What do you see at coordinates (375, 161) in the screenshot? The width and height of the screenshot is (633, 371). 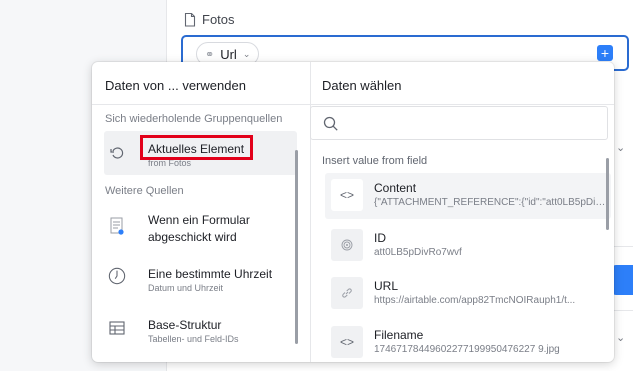 I see `insert-value-label: Insert value from field` at bounding box center [375, 161].